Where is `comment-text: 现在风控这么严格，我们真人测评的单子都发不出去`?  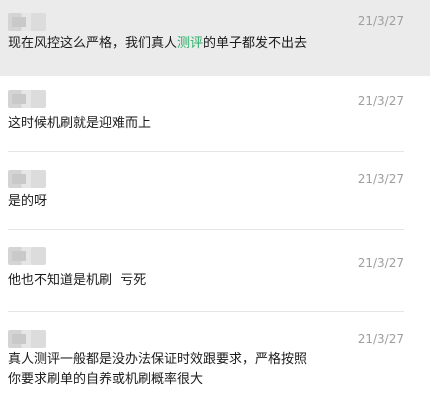 comment-text: 现在风控这么严格，我们真人测评的单子都发不出去 is located at coordinates (209, 44).